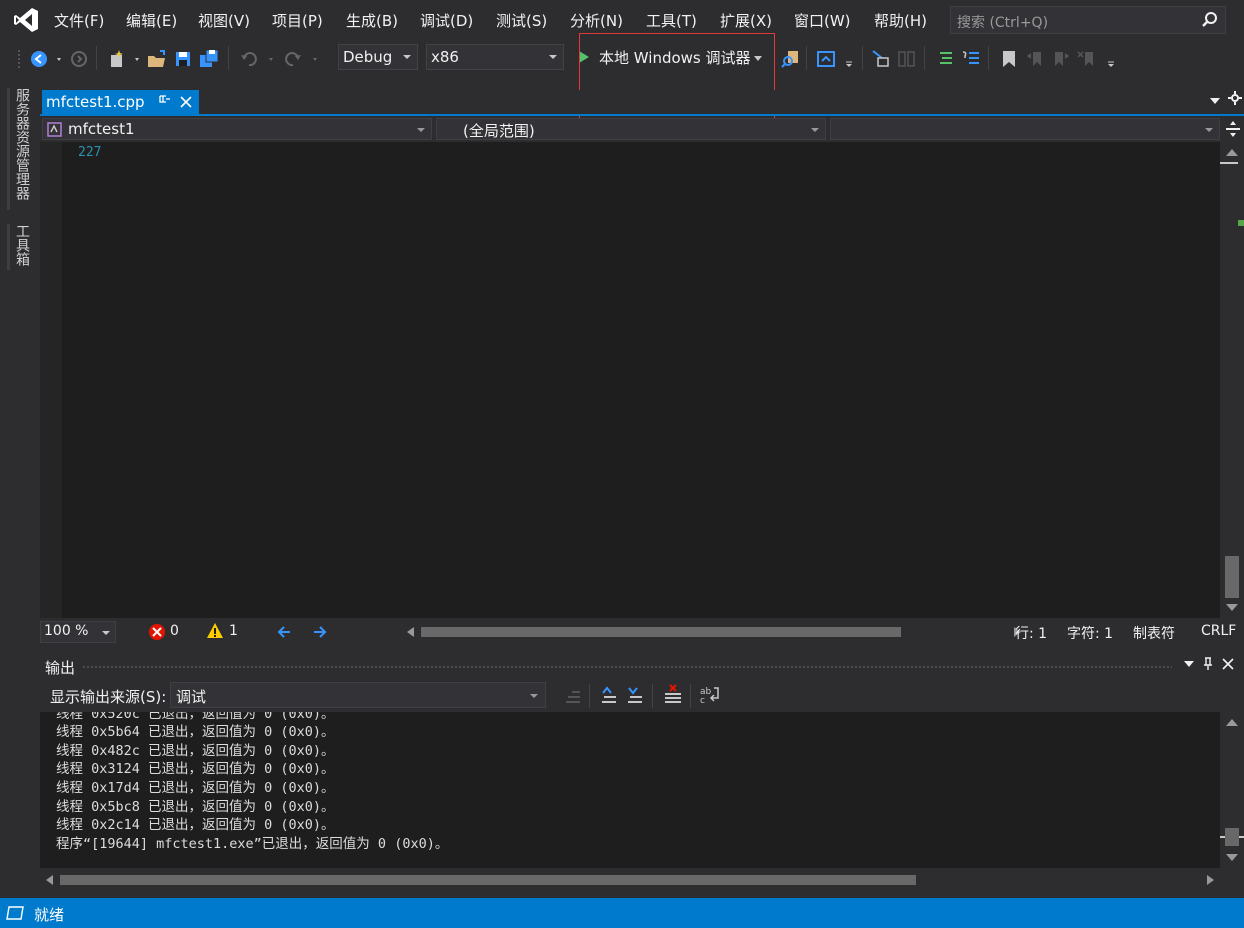 This screenshot has width=1244, height=928. Describe the element at coordinates (971, 59) in the screenshot. I see `uncomment-icon` at that location.